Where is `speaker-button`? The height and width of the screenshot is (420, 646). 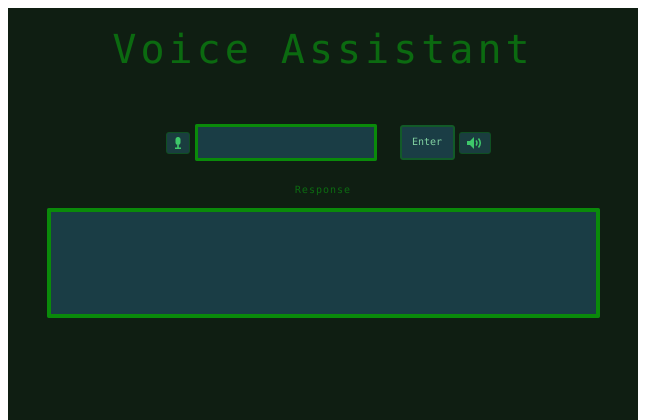
speaker-button is located at coordinates (474, 143).